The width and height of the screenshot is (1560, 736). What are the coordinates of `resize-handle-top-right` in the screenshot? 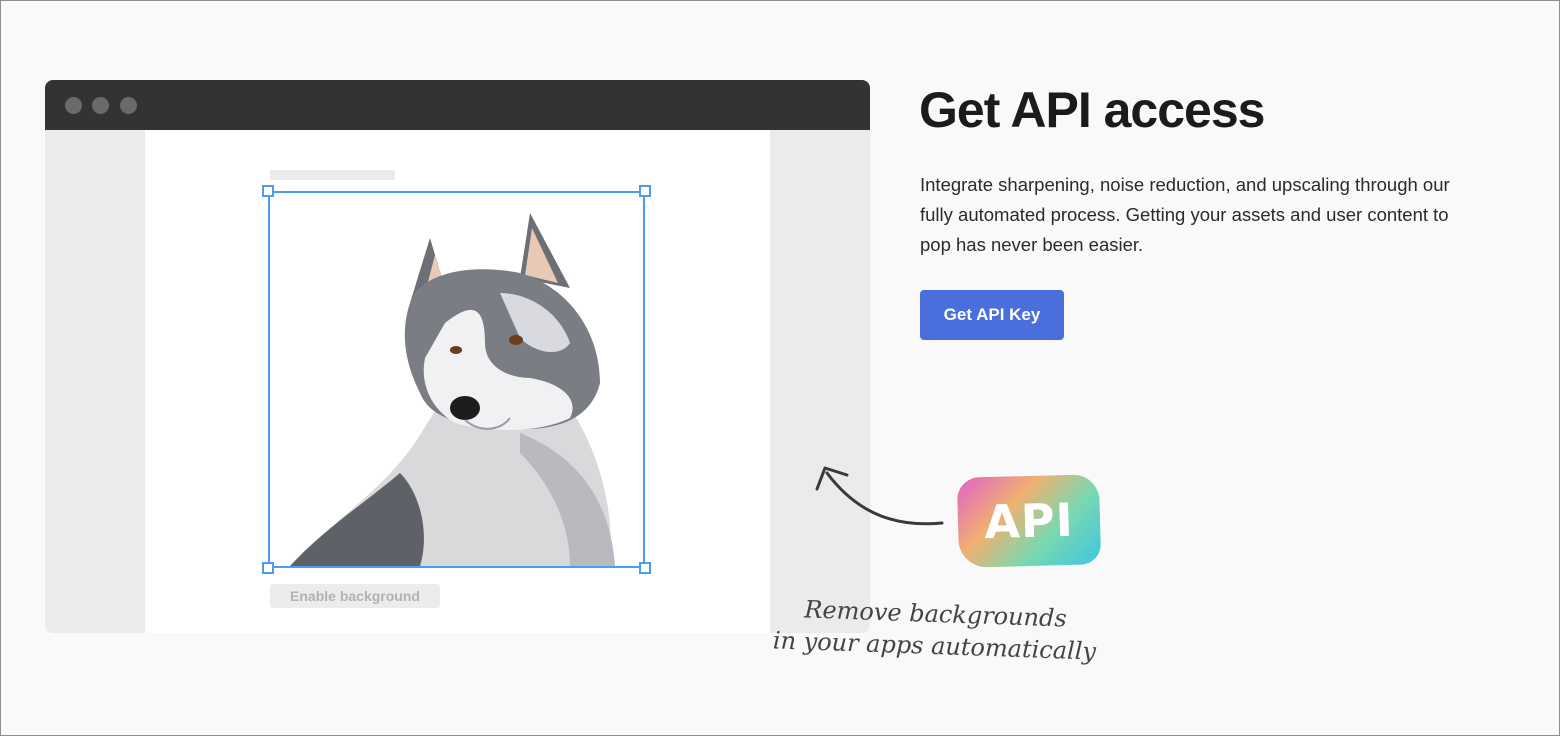 It's located at (645, 191).